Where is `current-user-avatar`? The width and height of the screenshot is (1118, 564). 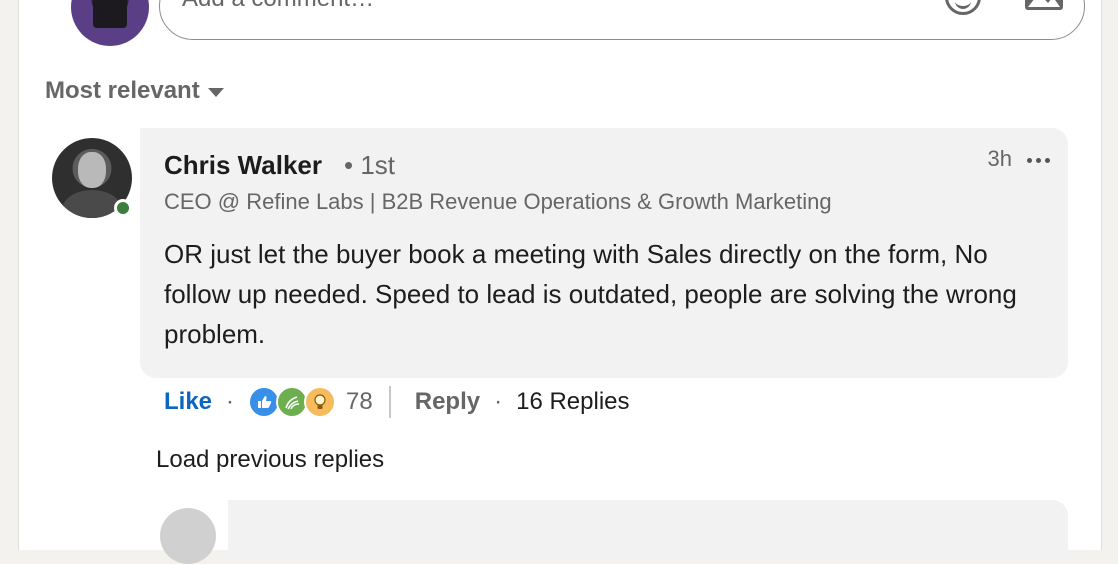 current-user-avatar is located at coordinates (110, 23).